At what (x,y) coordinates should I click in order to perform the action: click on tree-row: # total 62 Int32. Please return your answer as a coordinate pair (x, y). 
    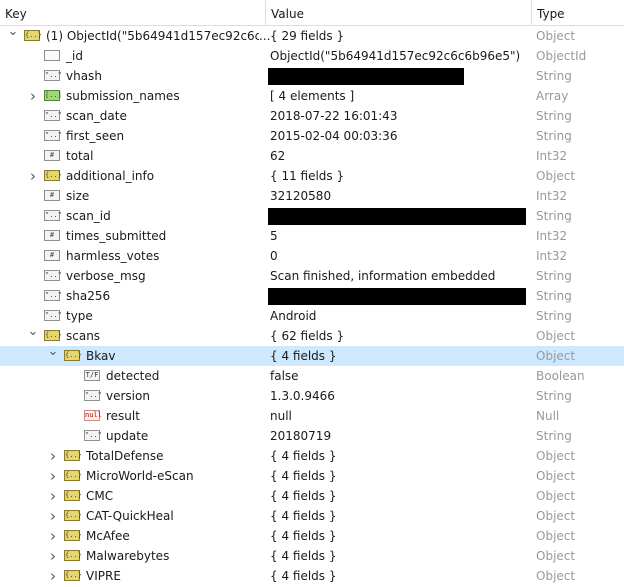
    Looking at the image, I should click on (312, 156).